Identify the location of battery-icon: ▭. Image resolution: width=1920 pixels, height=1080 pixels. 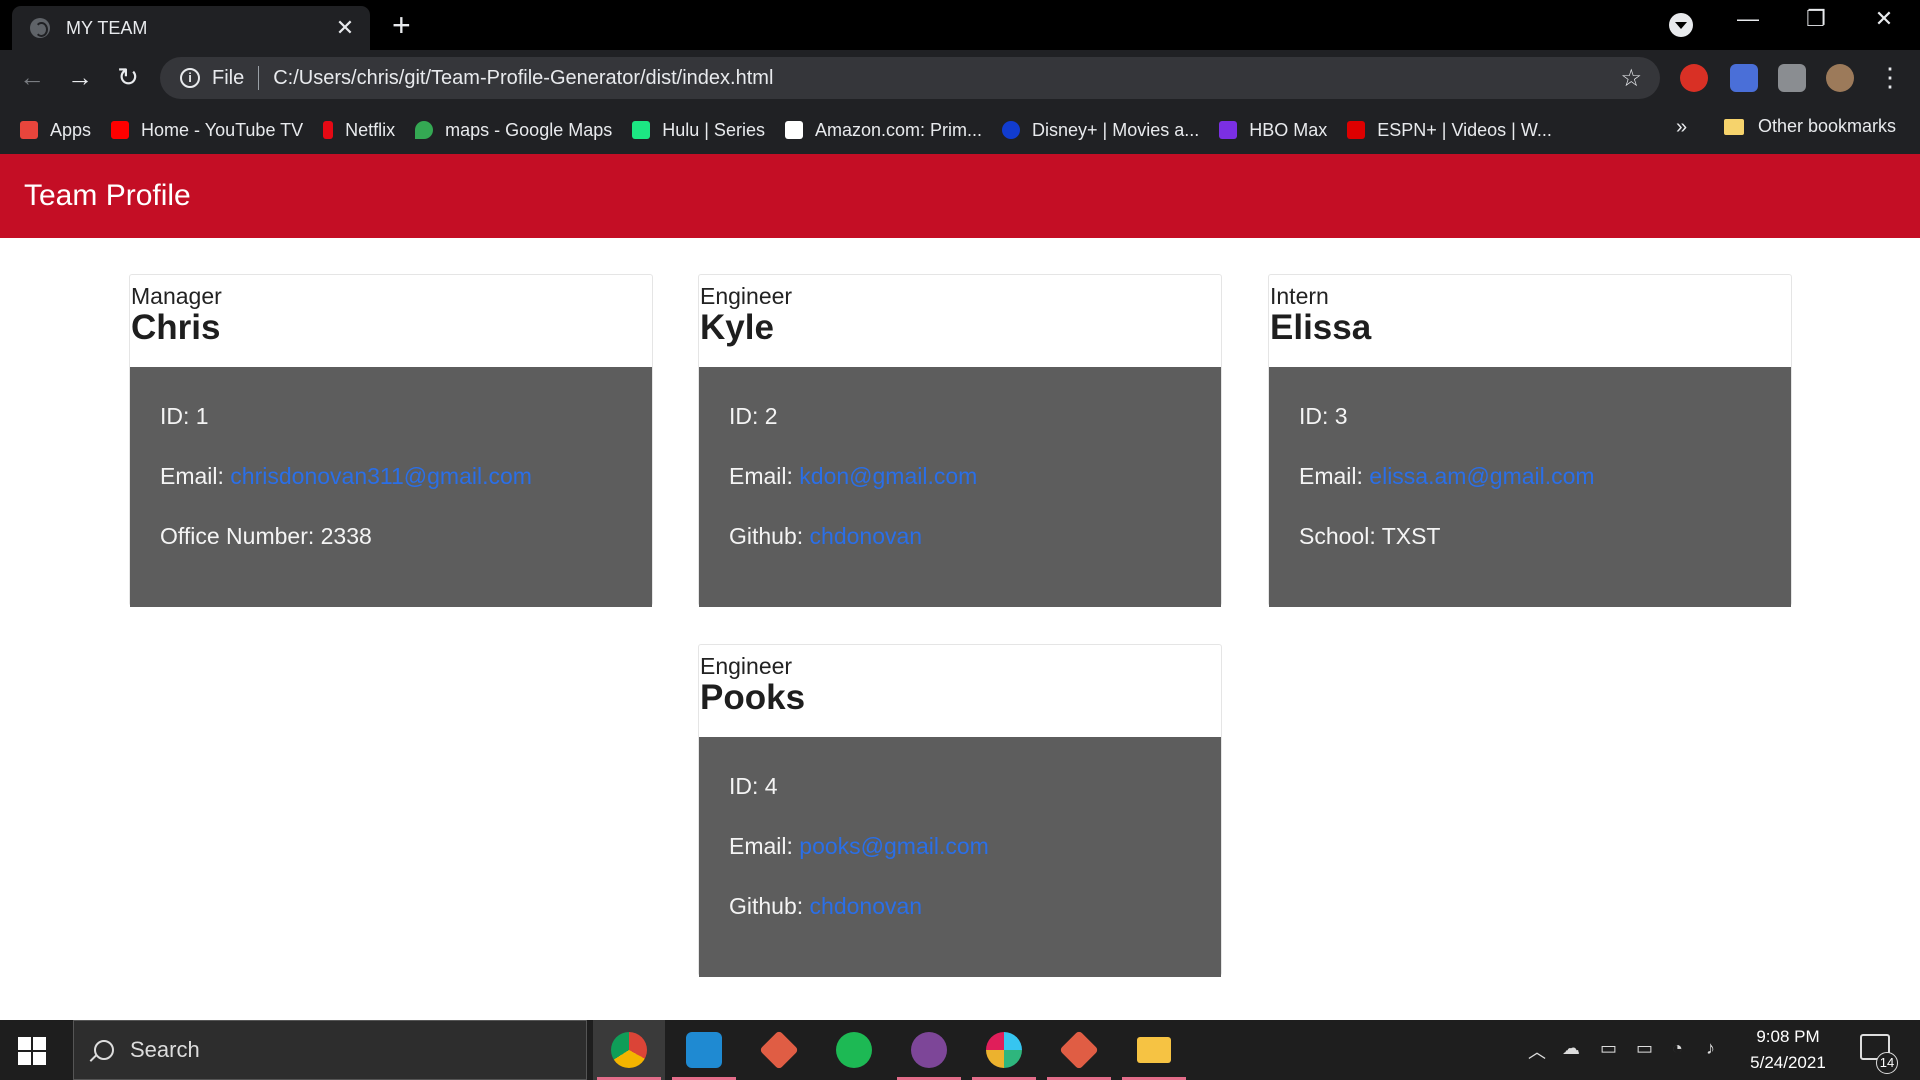
(1644, 1048).